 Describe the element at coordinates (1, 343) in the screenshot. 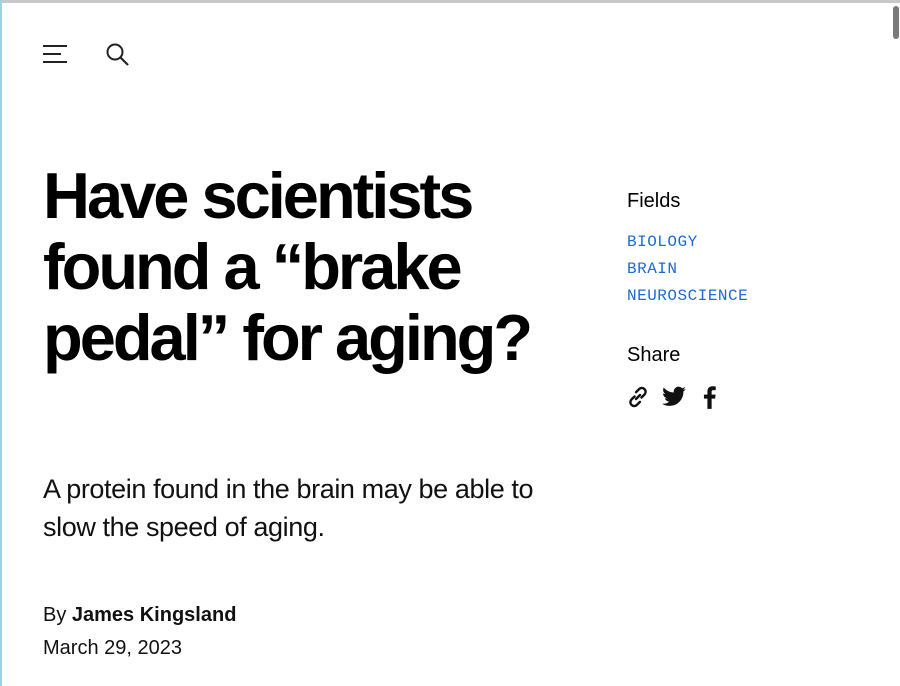

I see `window-left-border` at that location.